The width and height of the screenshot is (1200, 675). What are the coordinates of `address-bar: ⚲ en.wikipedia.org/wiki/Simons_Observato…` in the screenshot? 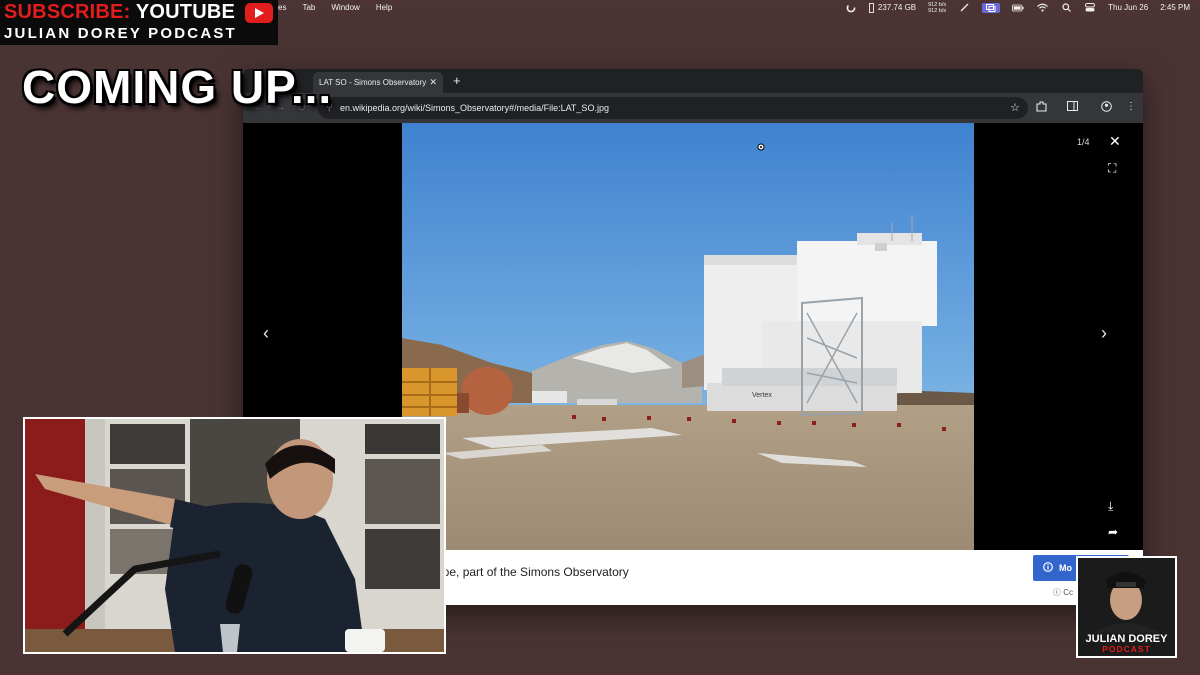 It's located at (673, 108).